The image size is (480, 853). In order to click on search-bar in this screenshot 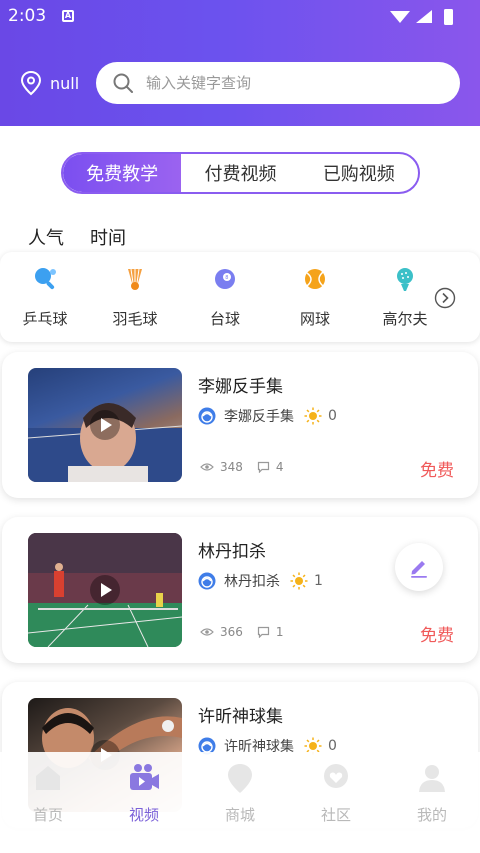, I will do `click(278, 83)`.